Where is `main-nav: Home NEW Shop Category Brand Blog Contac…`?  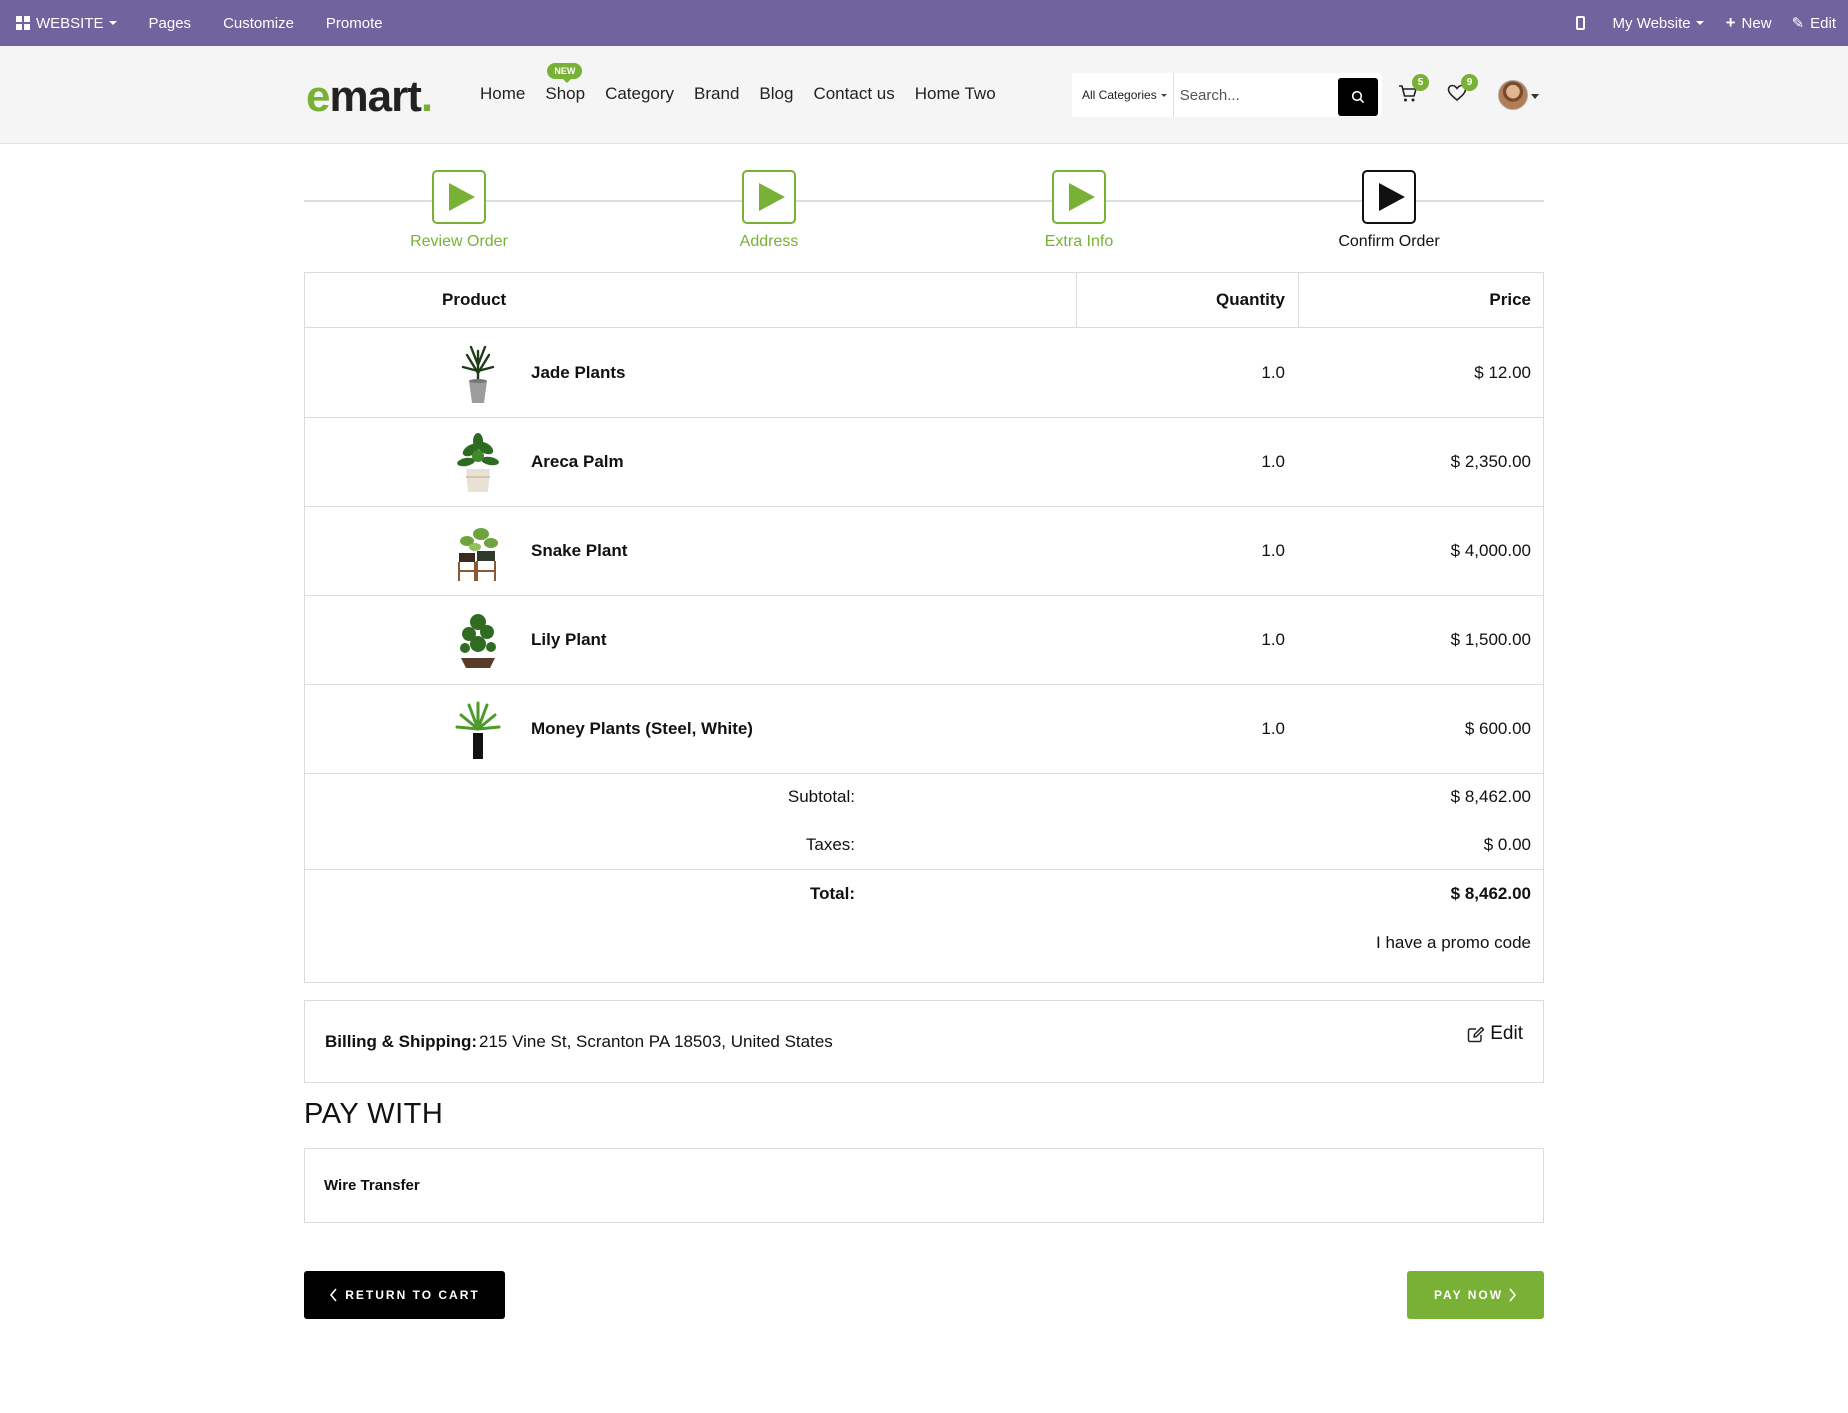 main-nav: Home NEW Shop Category Brand Blog Contac… is located at coordinates (748, 83).